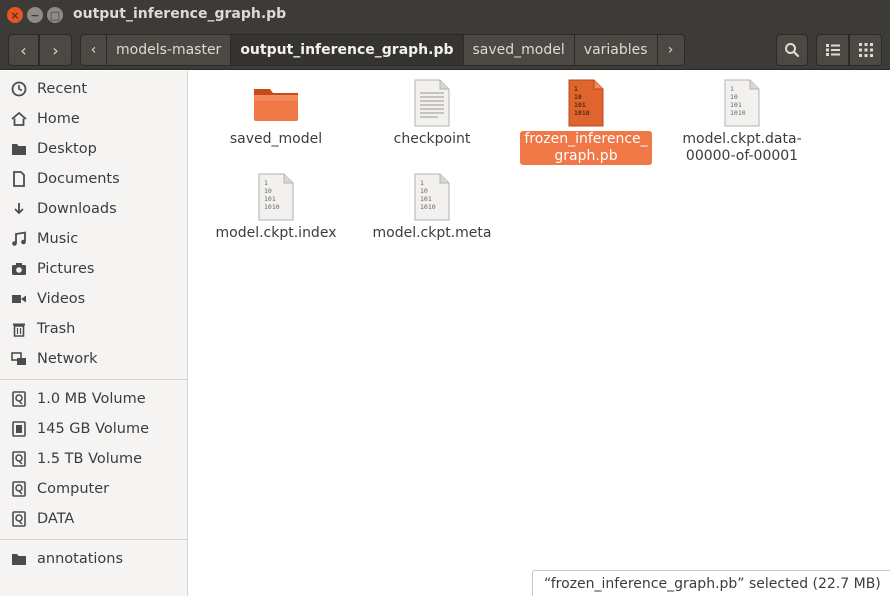 Image resolution: width=890 pixels, height=596 pixels. I want to click on sidebar-item-label: 1.5 TB Volume, so click(90, 459).